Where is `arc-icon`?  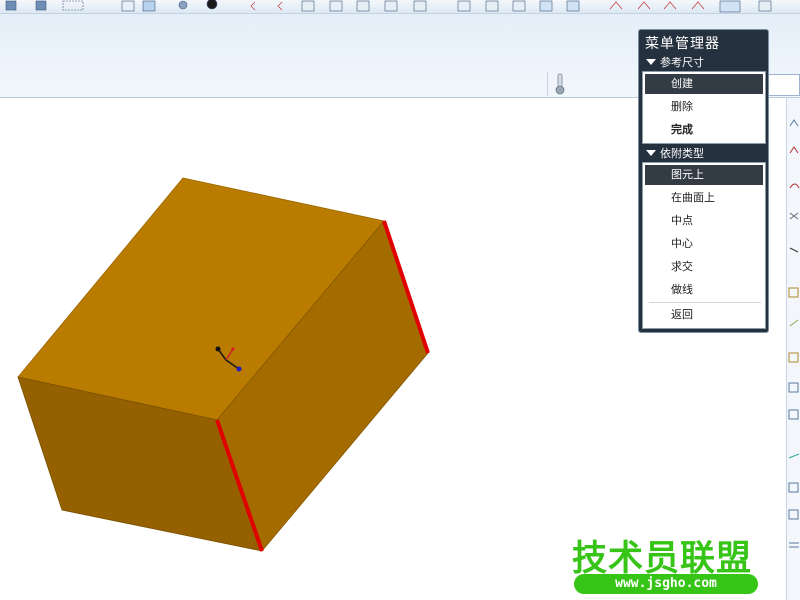
arc-icon is located at coordinates (794, 186).